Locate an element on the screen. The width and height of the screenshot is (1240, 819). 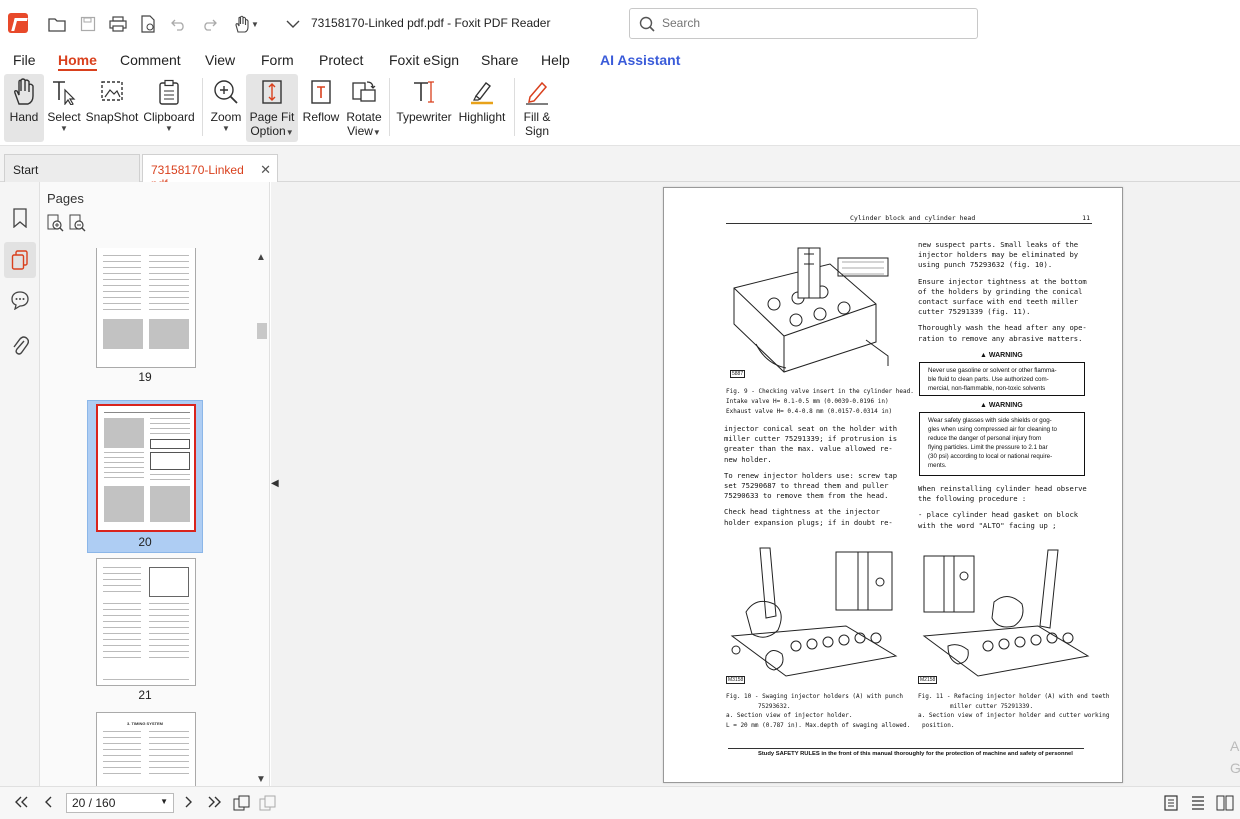
page-thumbnail-22: 3. TIMING SYSTEM is located at coordinates (145, 749).